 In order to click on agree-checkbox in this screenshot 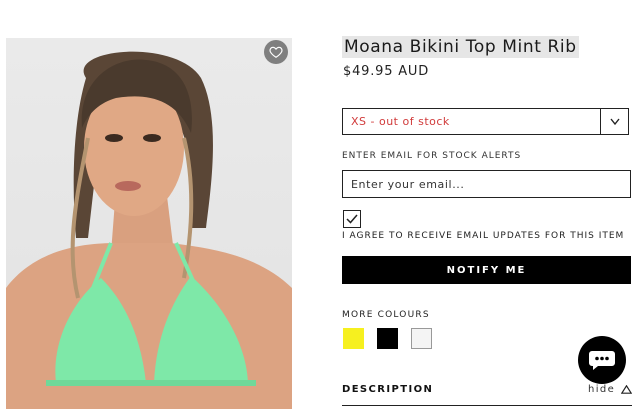, I will do `click(352, 219)`.